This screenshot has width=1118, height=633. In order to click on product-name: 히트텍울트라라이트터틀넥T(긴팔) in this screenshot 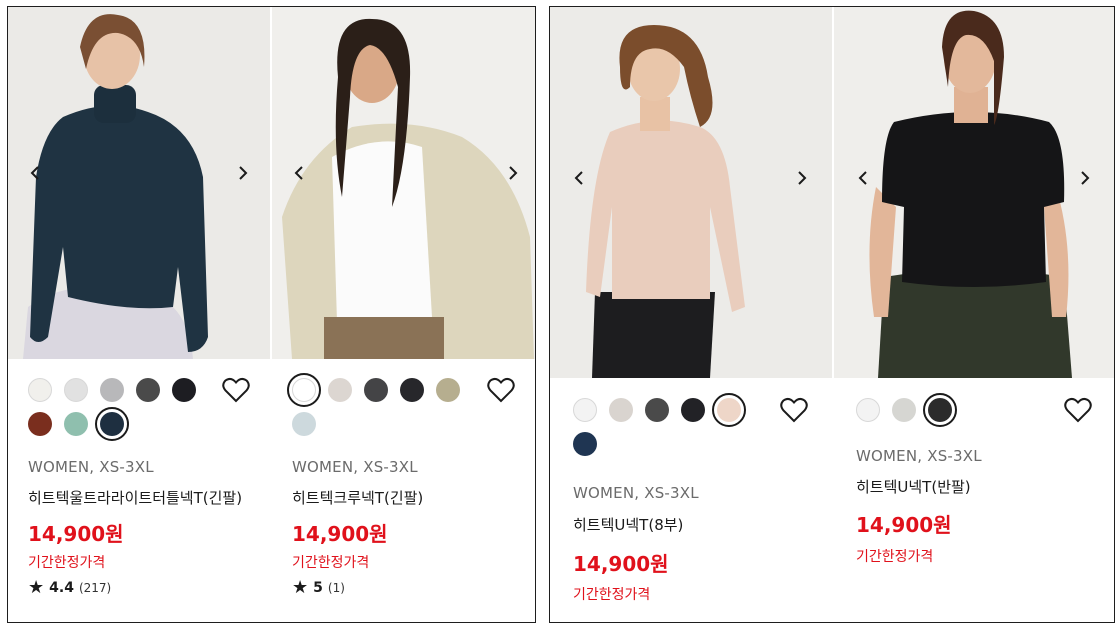, I will do `click(135, 497)`.